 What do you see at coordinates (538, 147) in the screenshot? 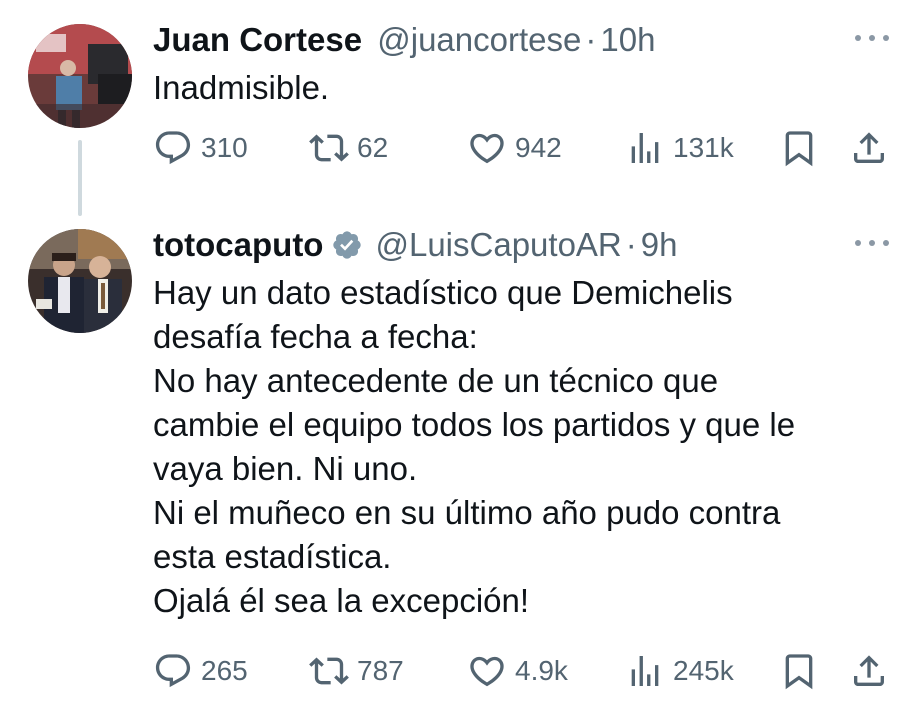
I see `like-count: 942` at bounding box center [538, 147].